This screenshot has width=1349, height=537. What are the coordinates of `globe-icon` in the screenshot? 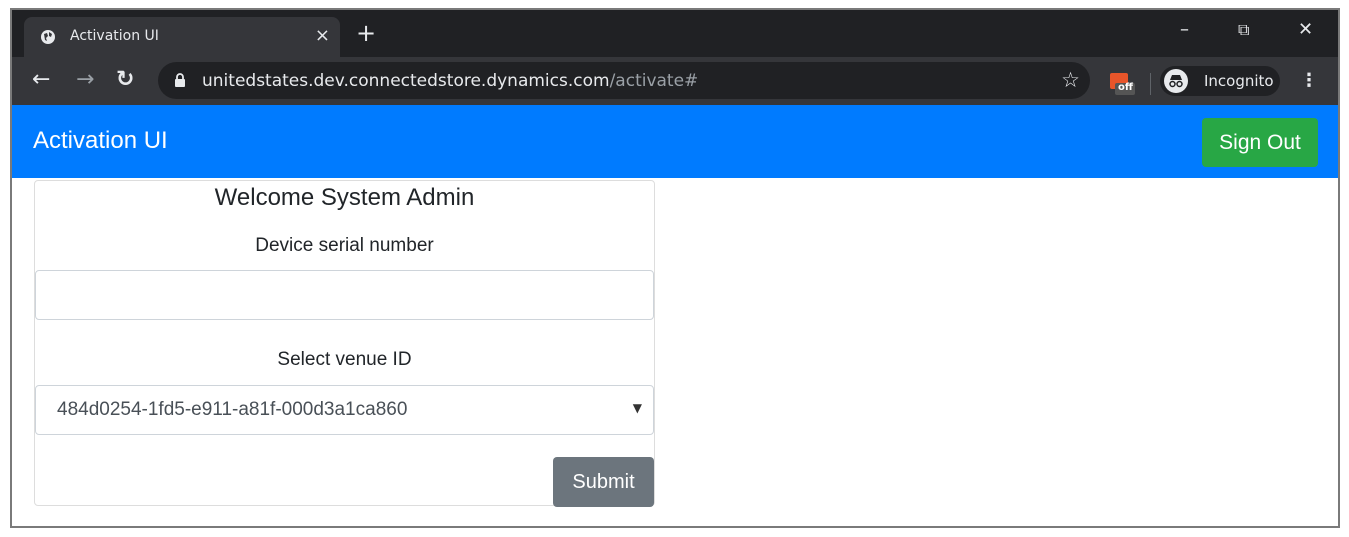 It's located at (48, 37).